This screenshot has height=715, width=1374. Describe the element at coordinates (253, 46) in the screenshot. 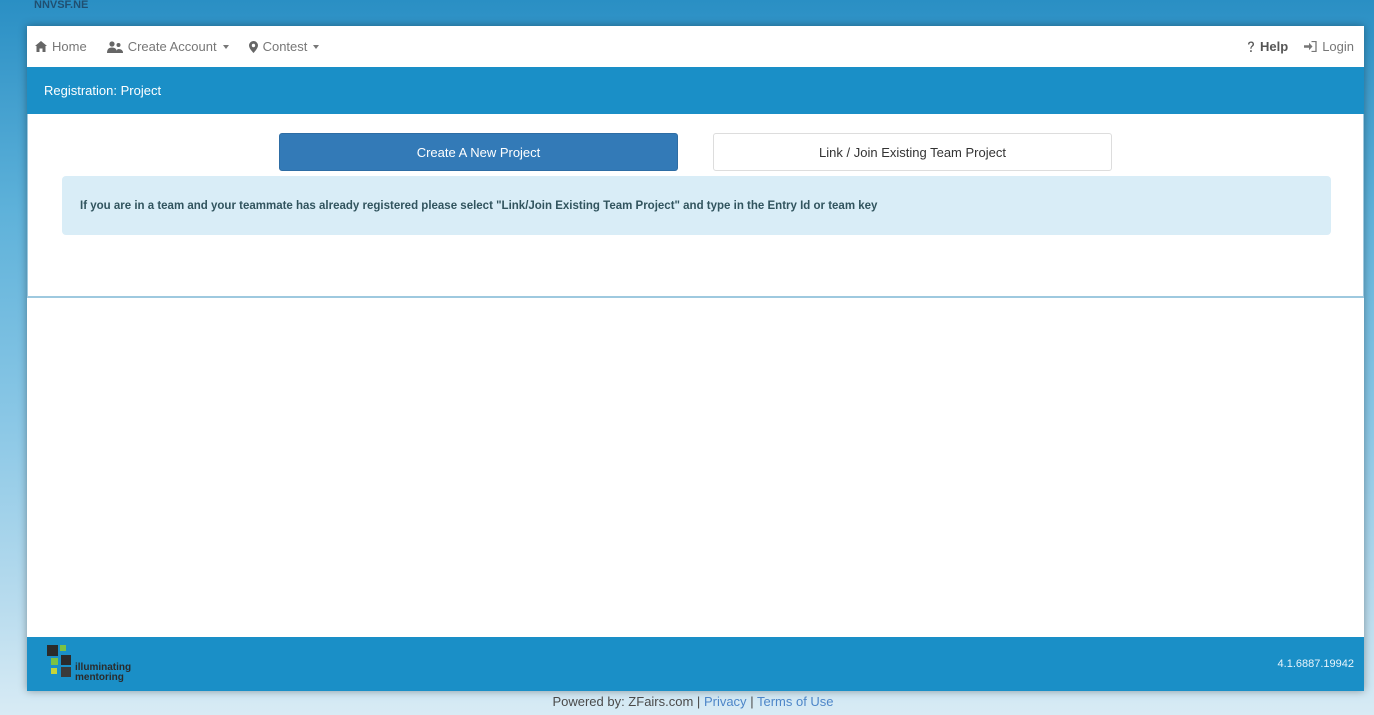

I see `map-marker-icon` at that location.